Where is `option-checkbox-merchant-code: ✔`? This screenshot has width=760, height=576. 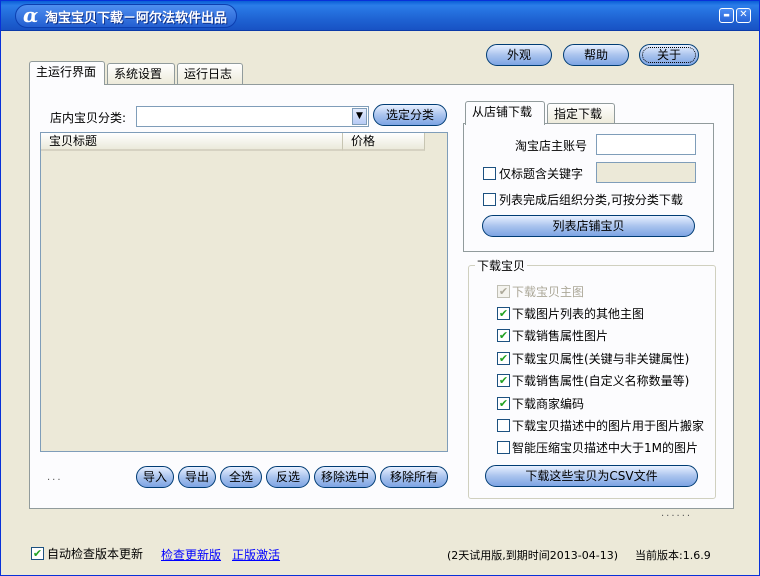 option-checkbox-merchant-code: ✔ is located at coordinates (503, 403).